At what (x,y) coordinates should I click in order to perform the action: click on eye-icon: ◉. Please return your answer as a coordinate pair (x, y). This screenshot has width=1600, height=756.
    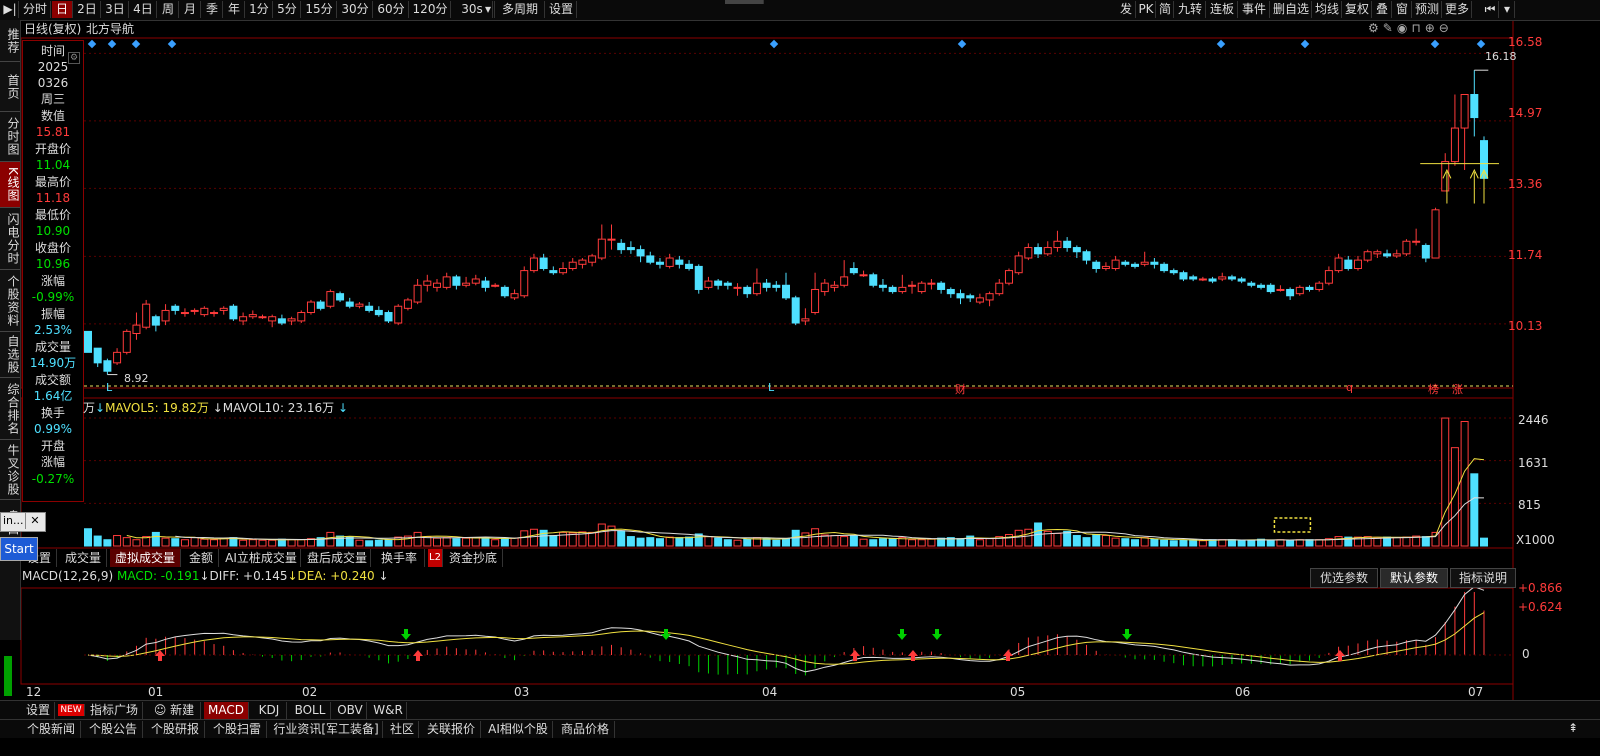
    Looking at the image, I should click on (1404, 28).